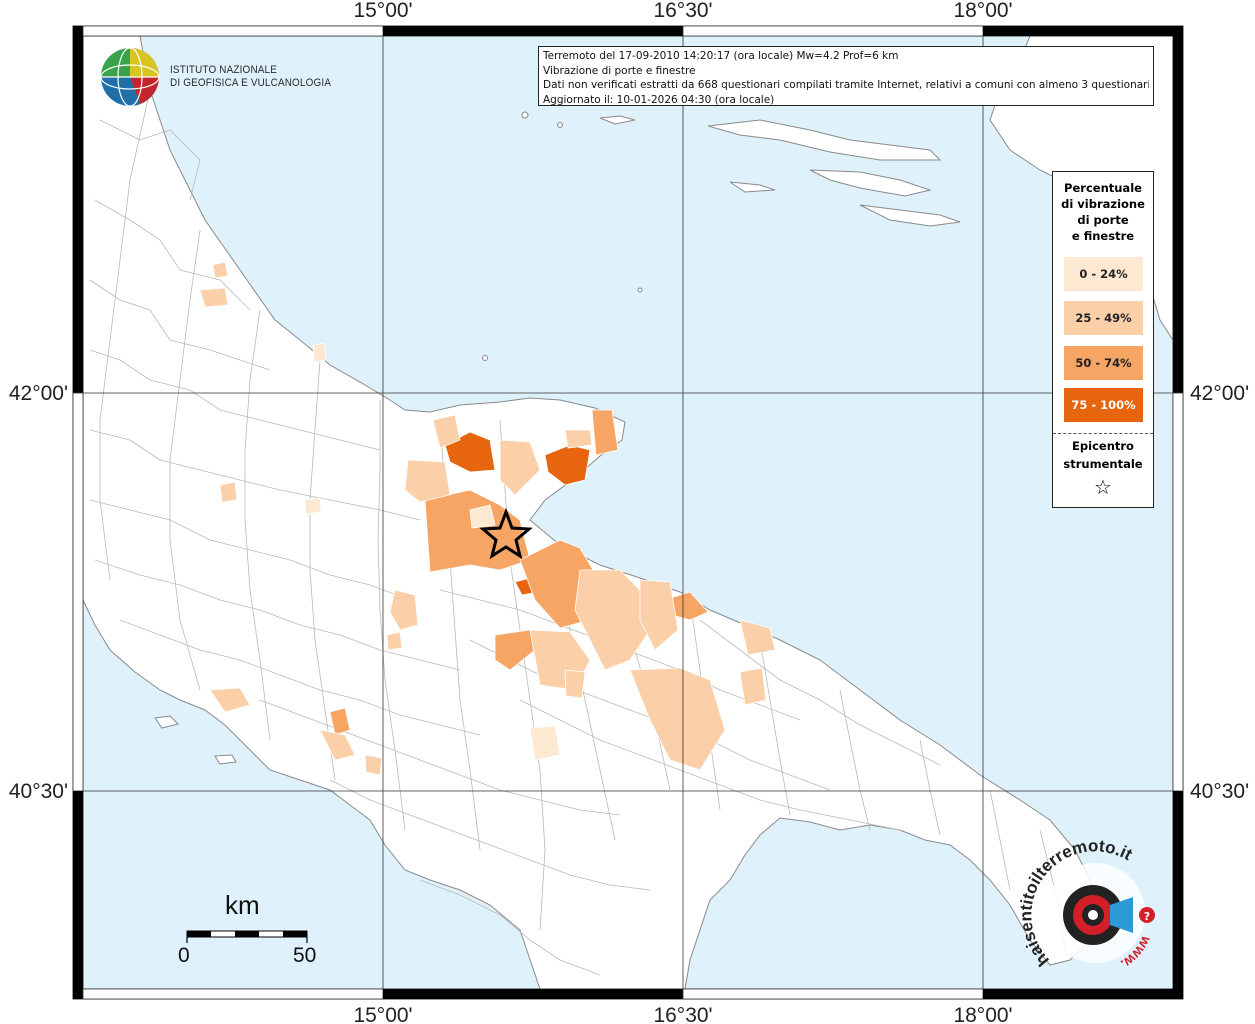 The width and height of the screenshot is (1255, 1024). I want to click on scale-min: 0, so click(184, 955).